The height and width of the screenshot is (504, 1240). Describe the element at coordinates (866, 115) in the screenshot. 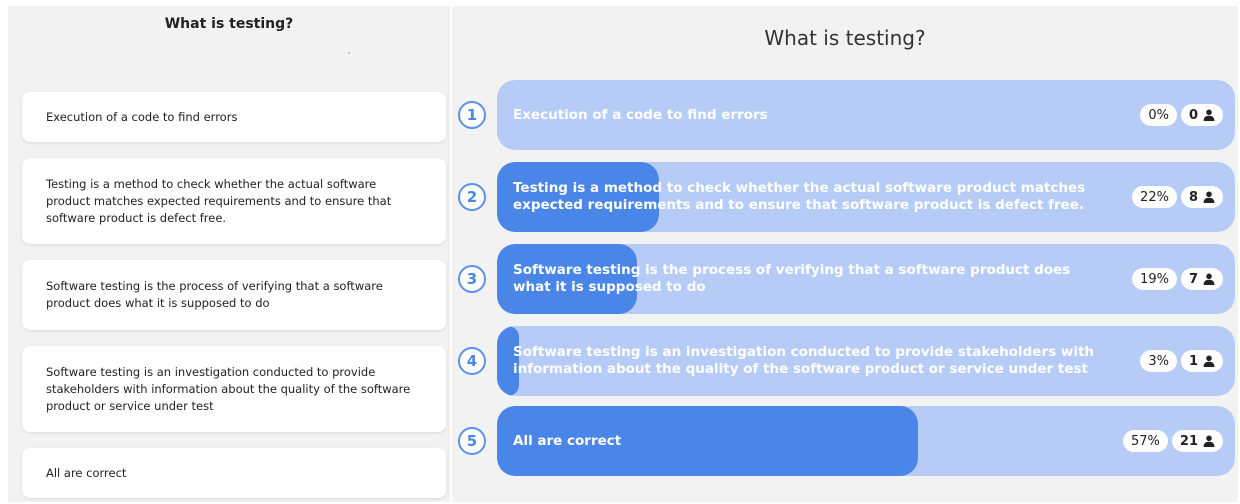

I see `result-bar: Execution of a code to find errors 0% 0` at that location.